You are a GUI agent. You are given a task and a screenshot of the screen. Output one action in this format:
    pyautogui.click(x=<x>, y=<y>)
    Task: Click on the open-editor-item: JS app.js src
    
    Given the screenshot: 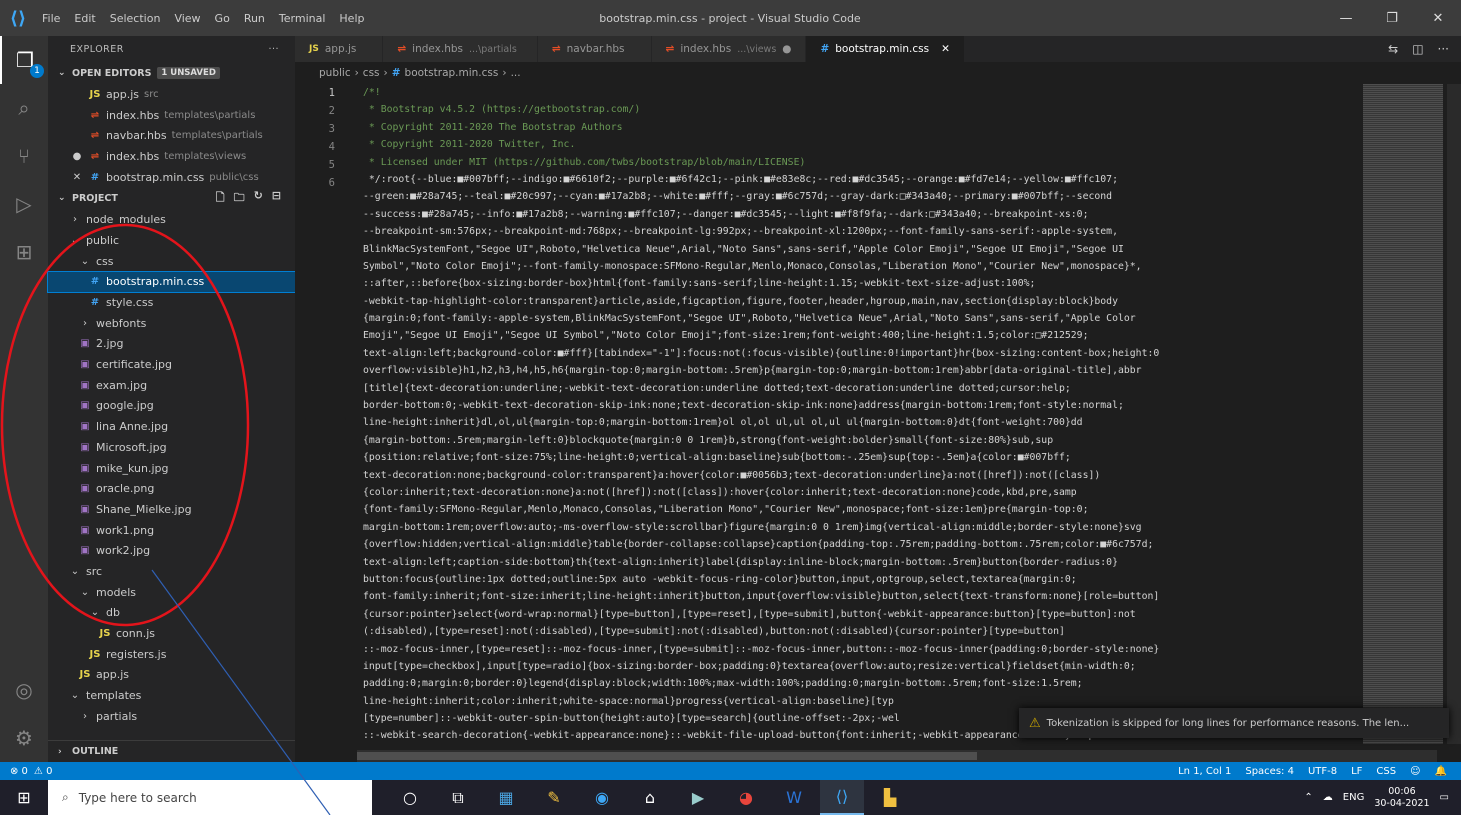 What is the action you would take?
    pyautogui.click(x=171, y=94)
    